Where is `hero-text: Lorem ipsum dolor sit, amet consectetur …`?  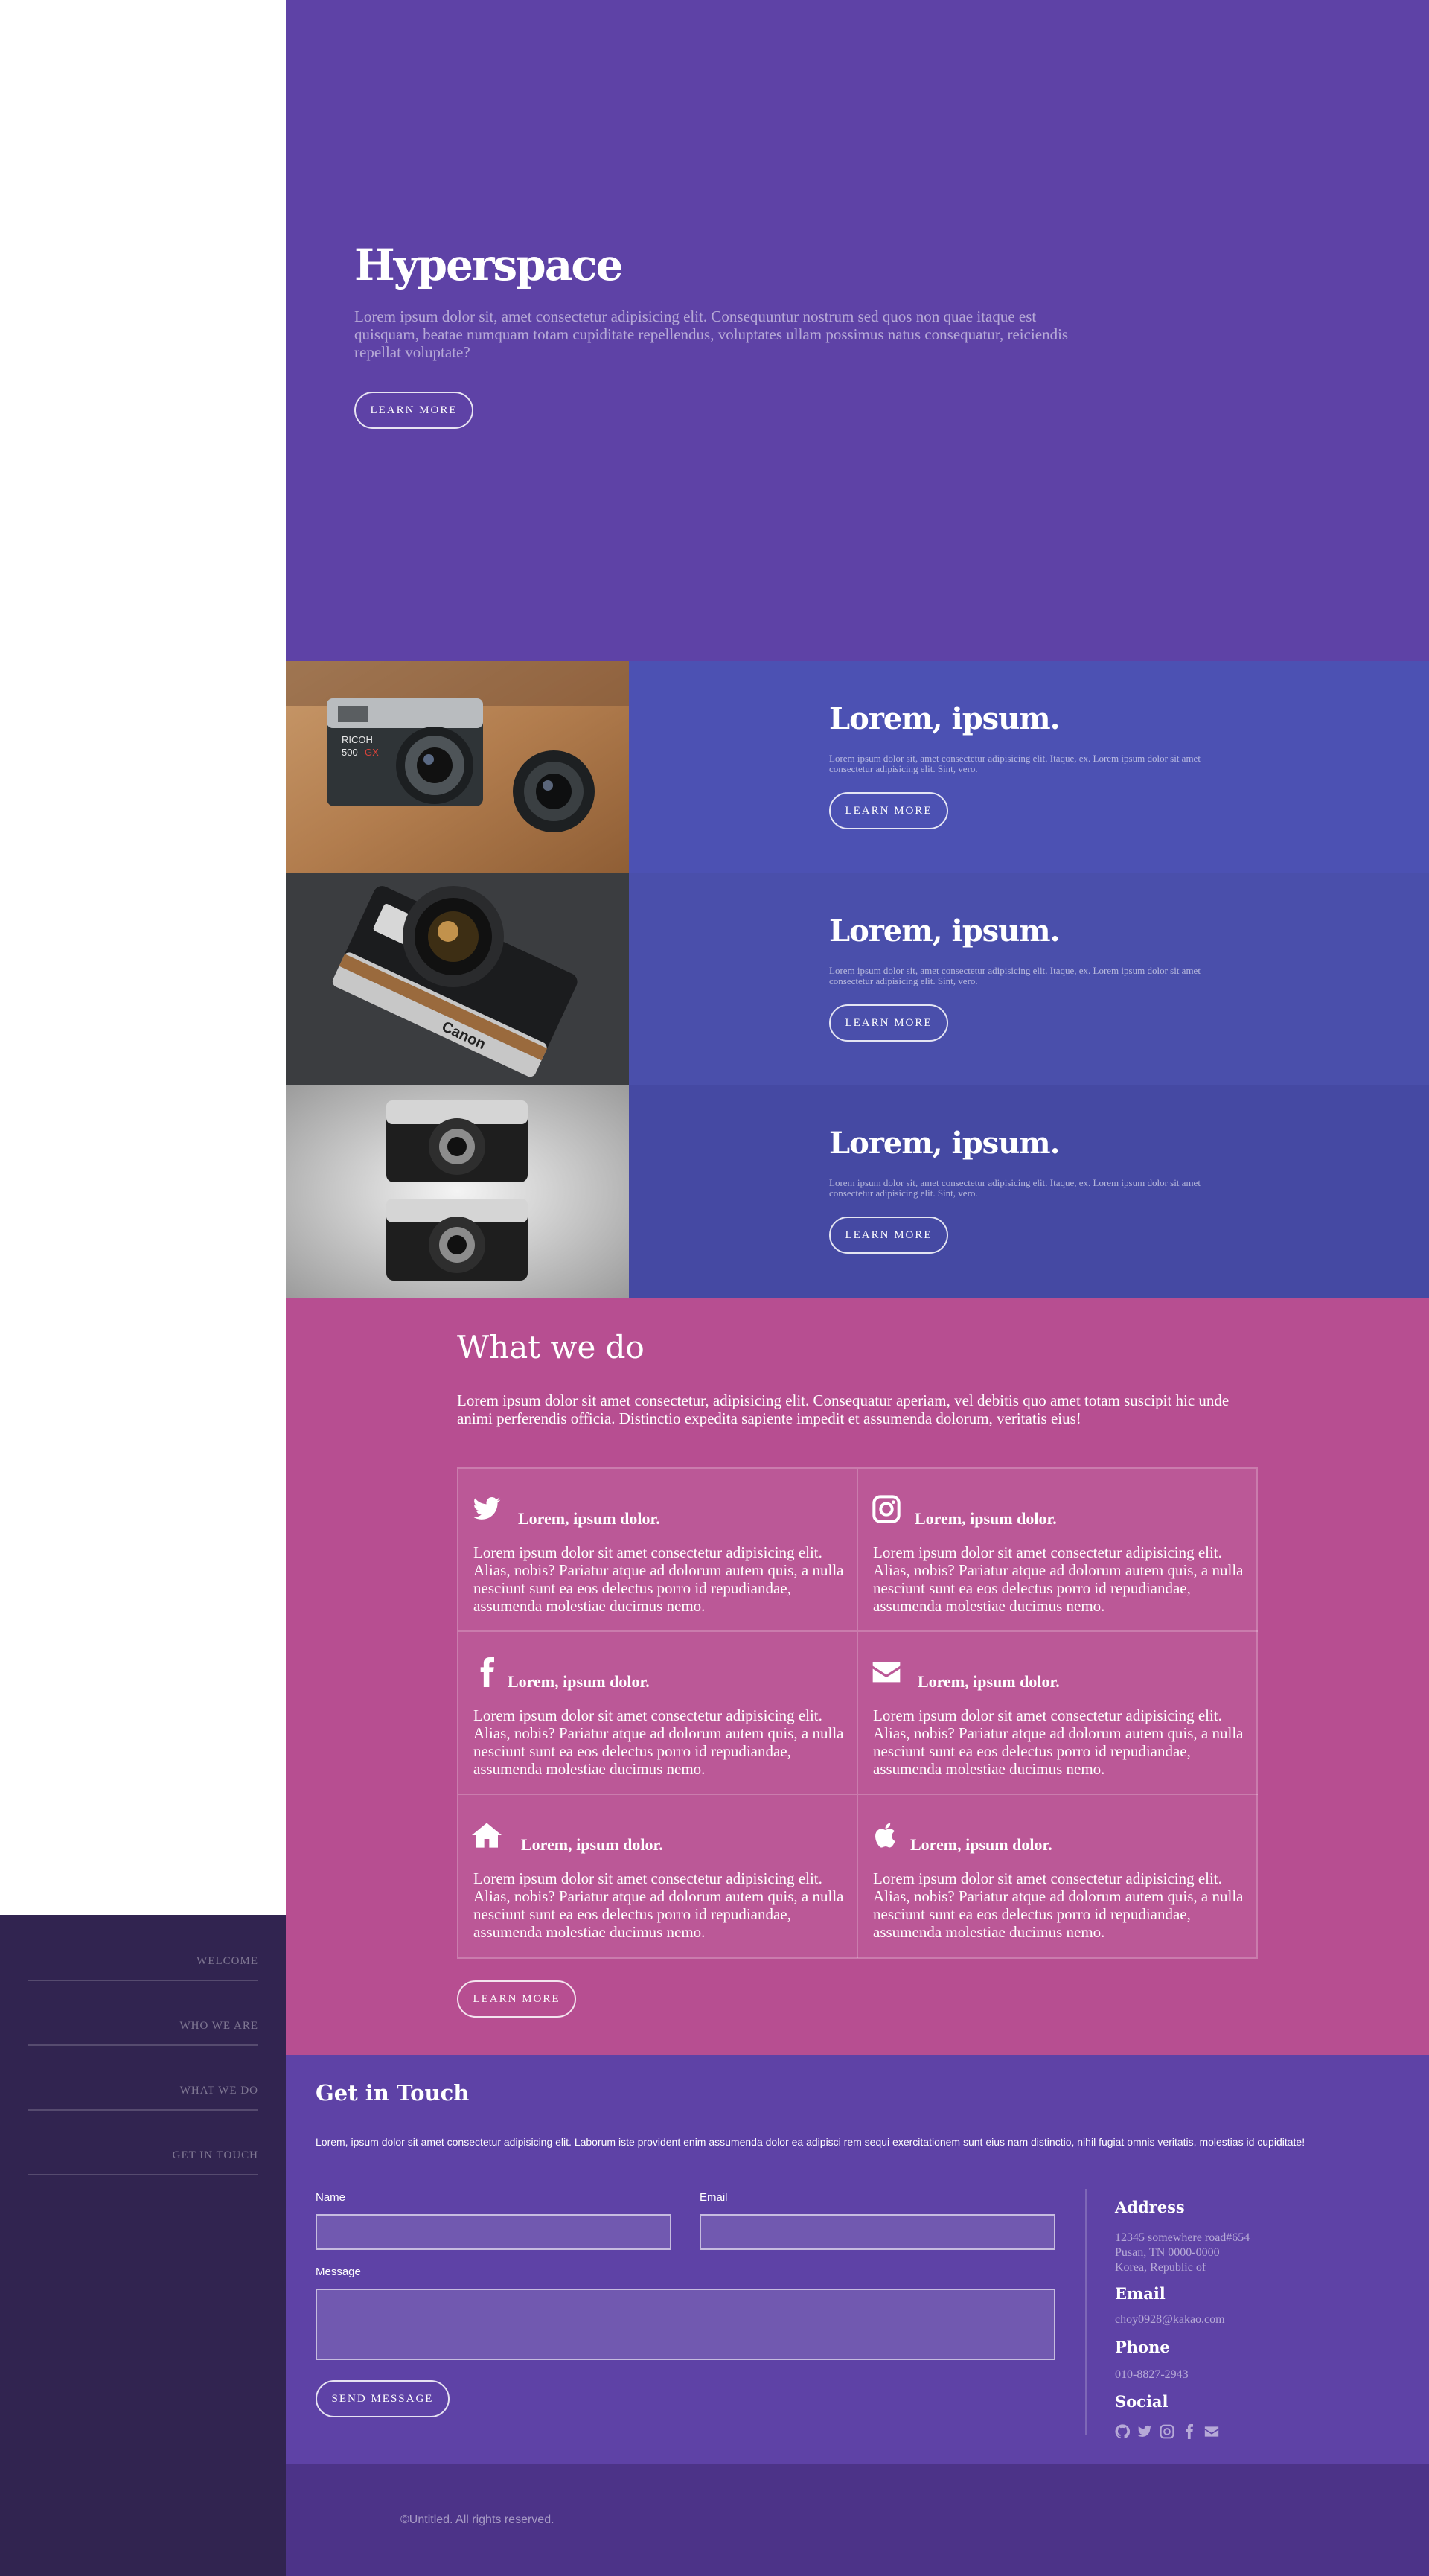
hero-text: Lorem ipsum dolor sit, amet consectetur … is located at coordinates (711, 334).